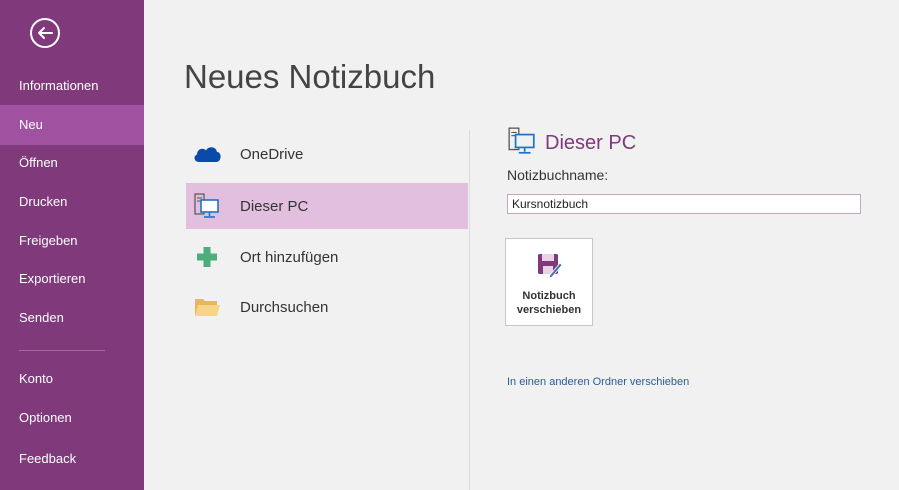 Image resolution: width=899 pixels, height=490 pixels. Describe the element at coordinates (207, 257) in the screenshot. I see `plus-icon` at that location.